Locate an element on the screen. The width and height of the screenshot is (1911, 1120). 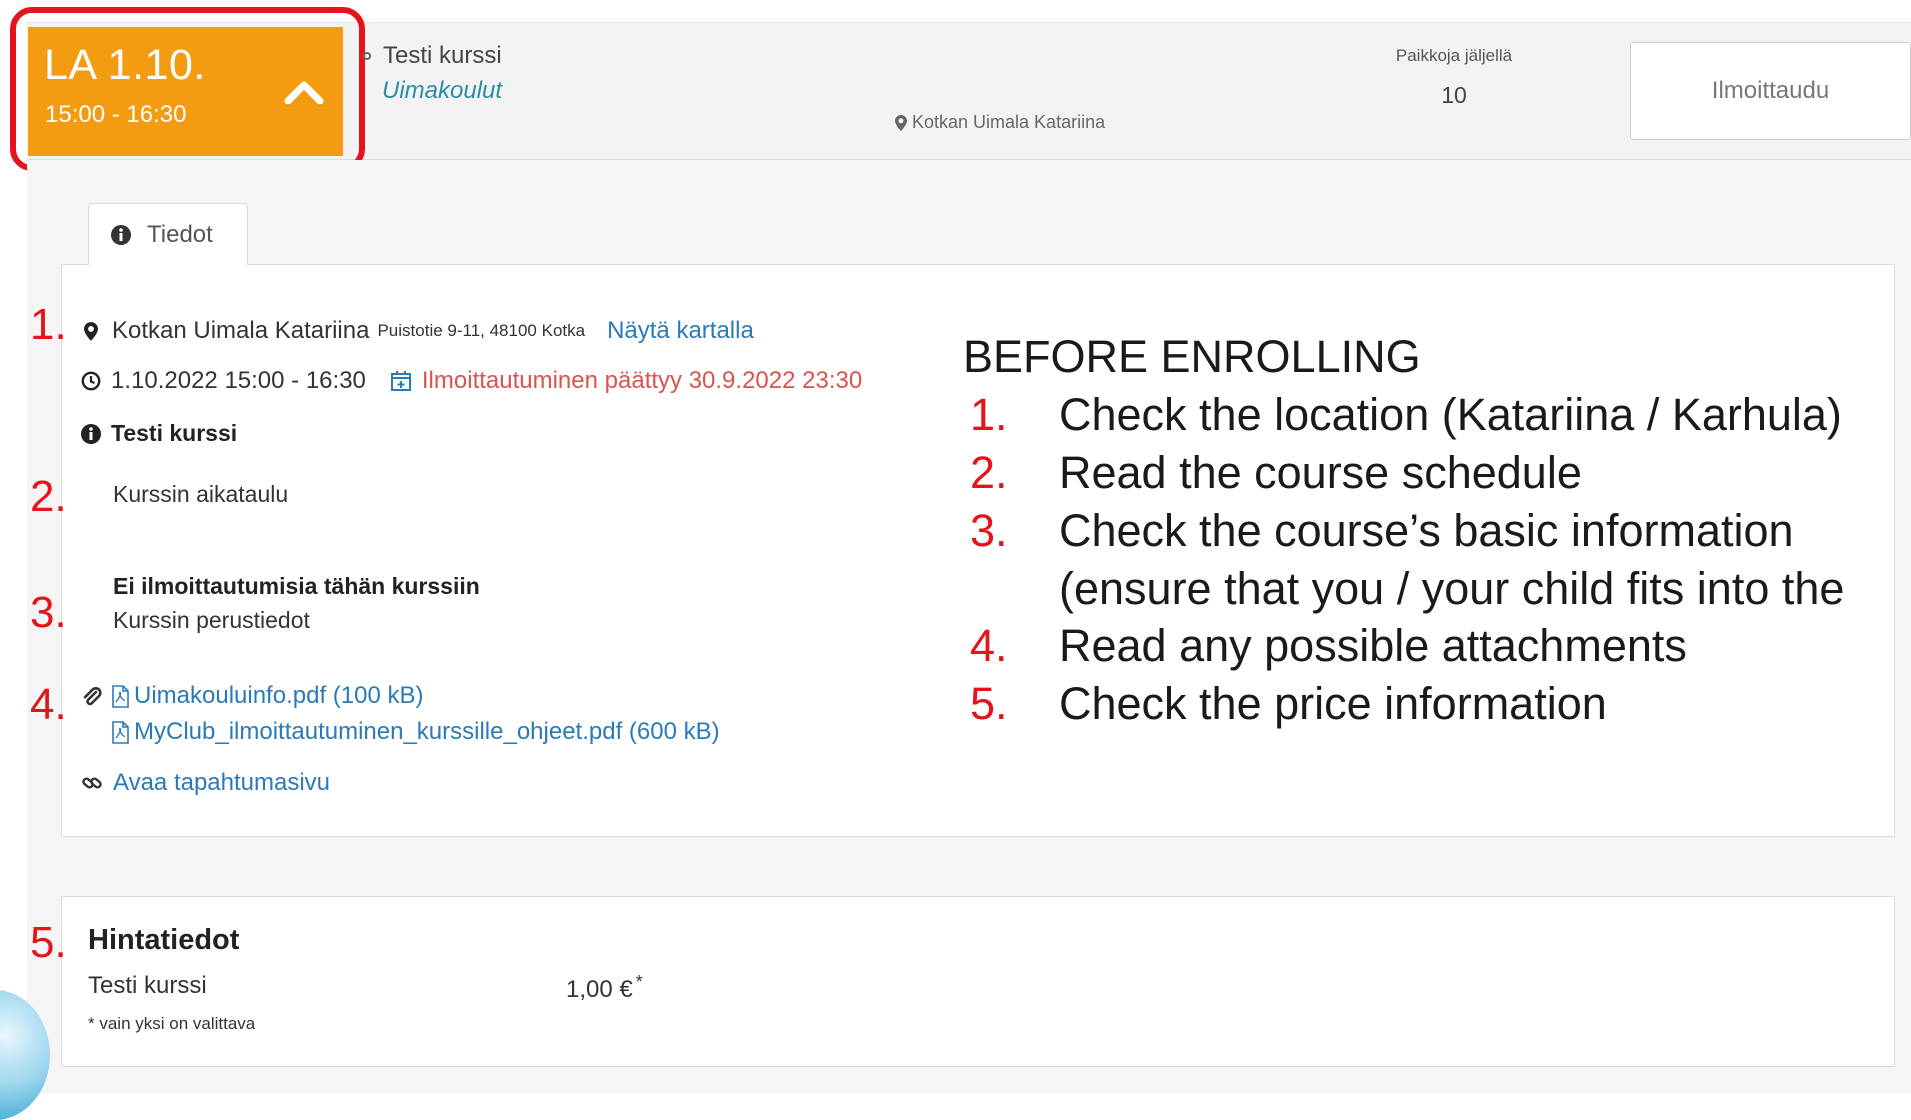
price-item-value: 1,00 € * is located at coordinates (604, 988).